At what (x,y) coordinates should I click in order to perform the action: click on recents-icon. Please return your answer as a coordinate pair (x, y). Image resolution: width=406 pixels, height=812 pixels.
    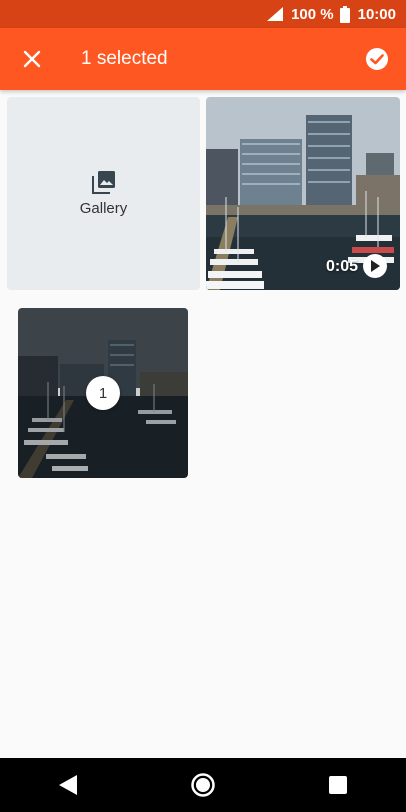
    Looking at the image, I should click on (338, 785).